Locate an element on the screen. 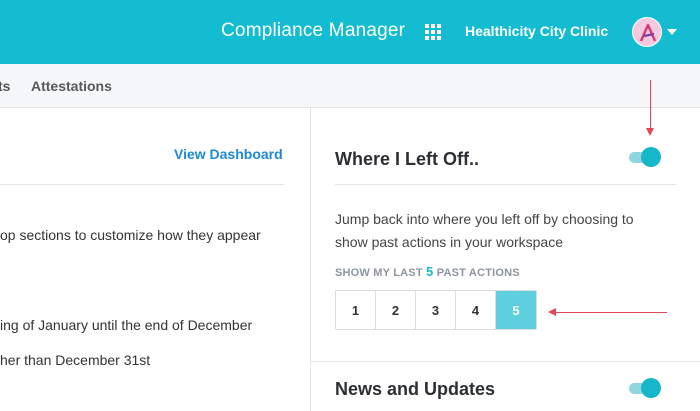 The height and width of the screenshot is (411, 700). show-count: 5 is located at coordinates (430, 271).